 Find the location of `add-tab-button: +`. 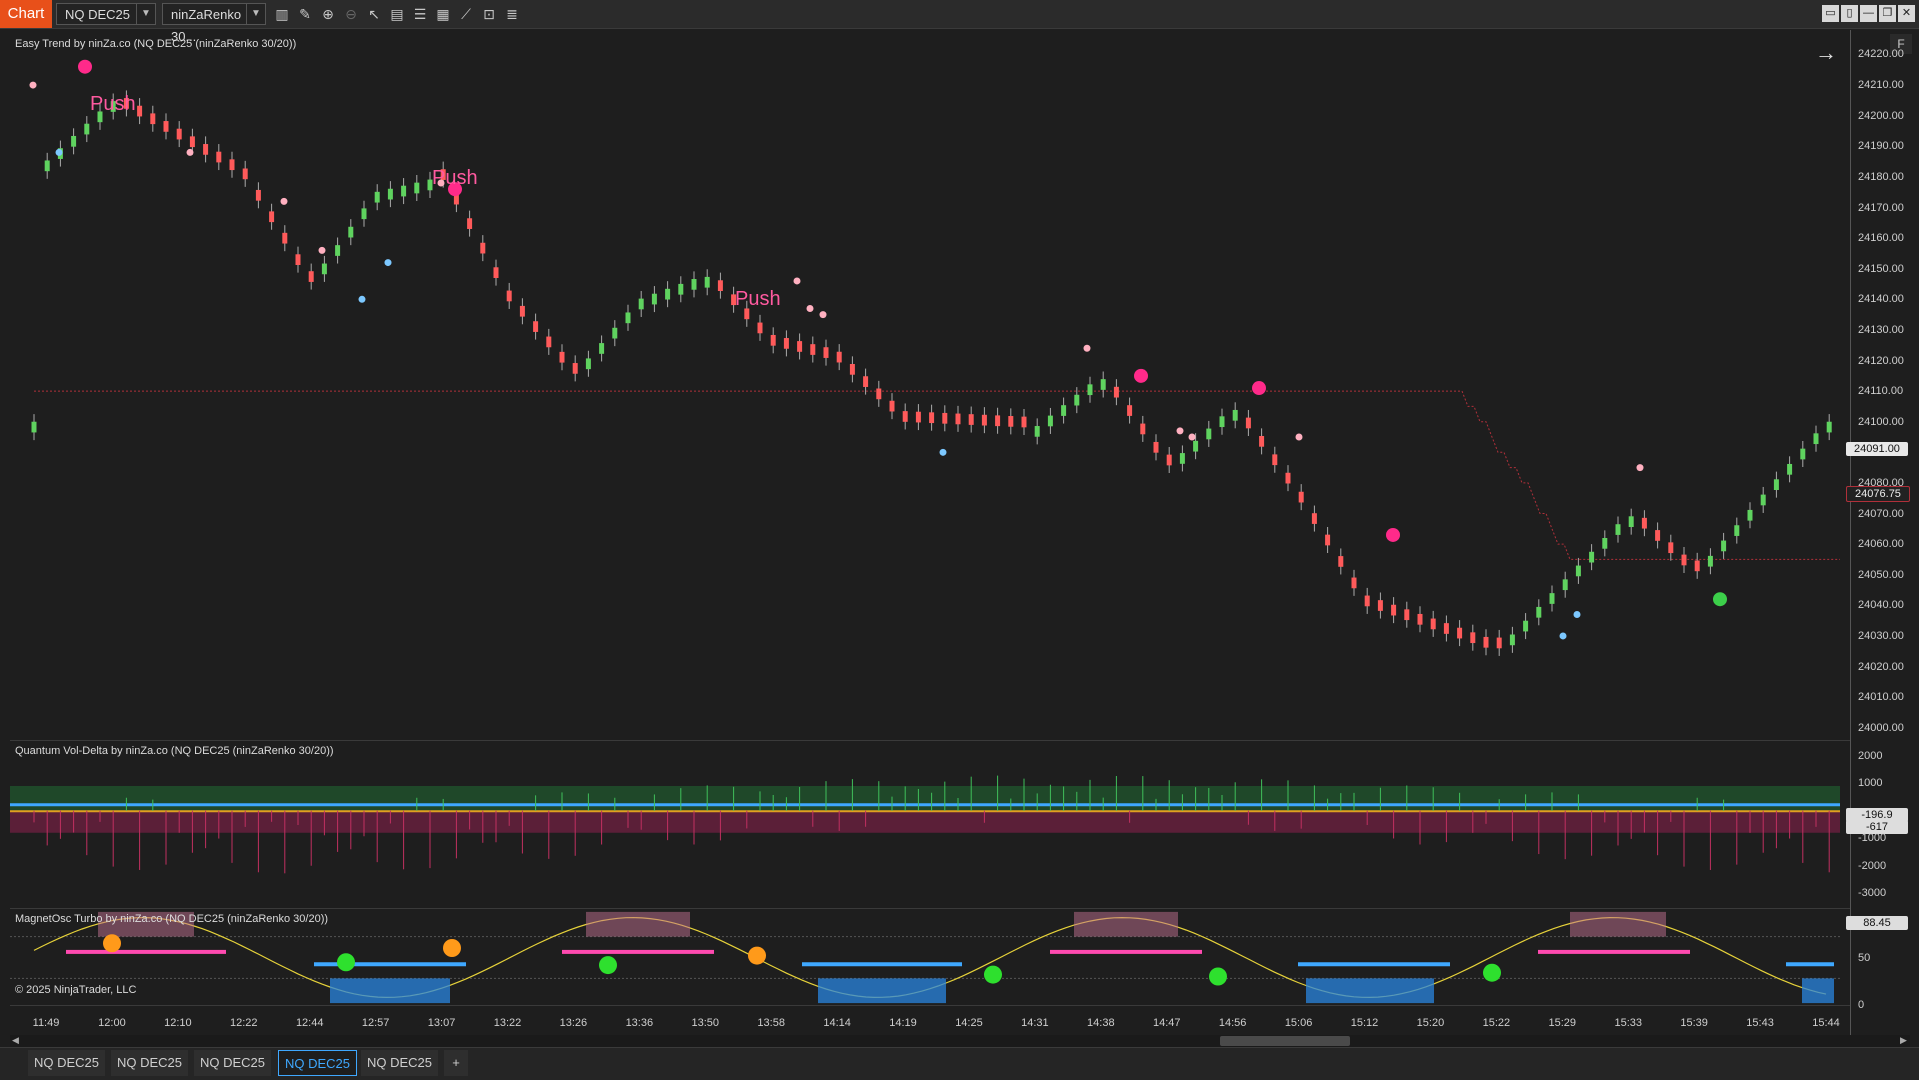

add-tab-button: + is located at coordinates (456, 1063).